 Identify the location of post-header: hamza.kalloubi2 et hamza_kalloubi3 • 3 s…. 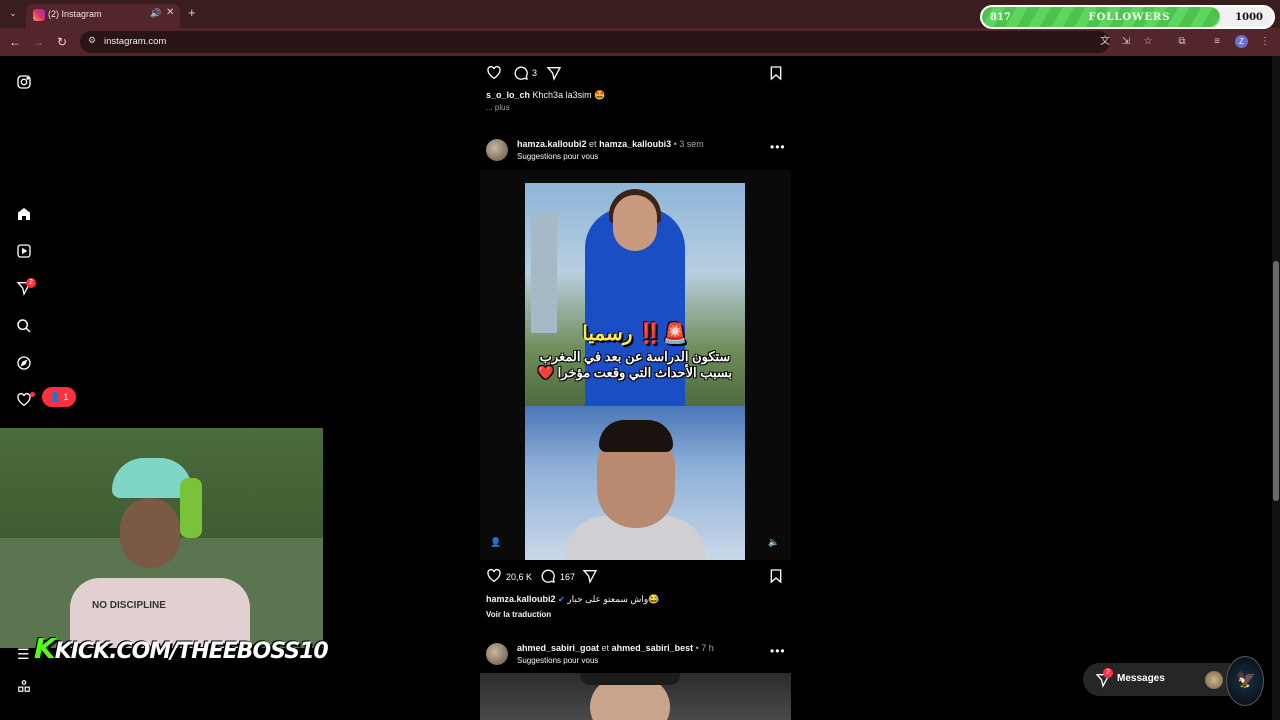
(610, 144).